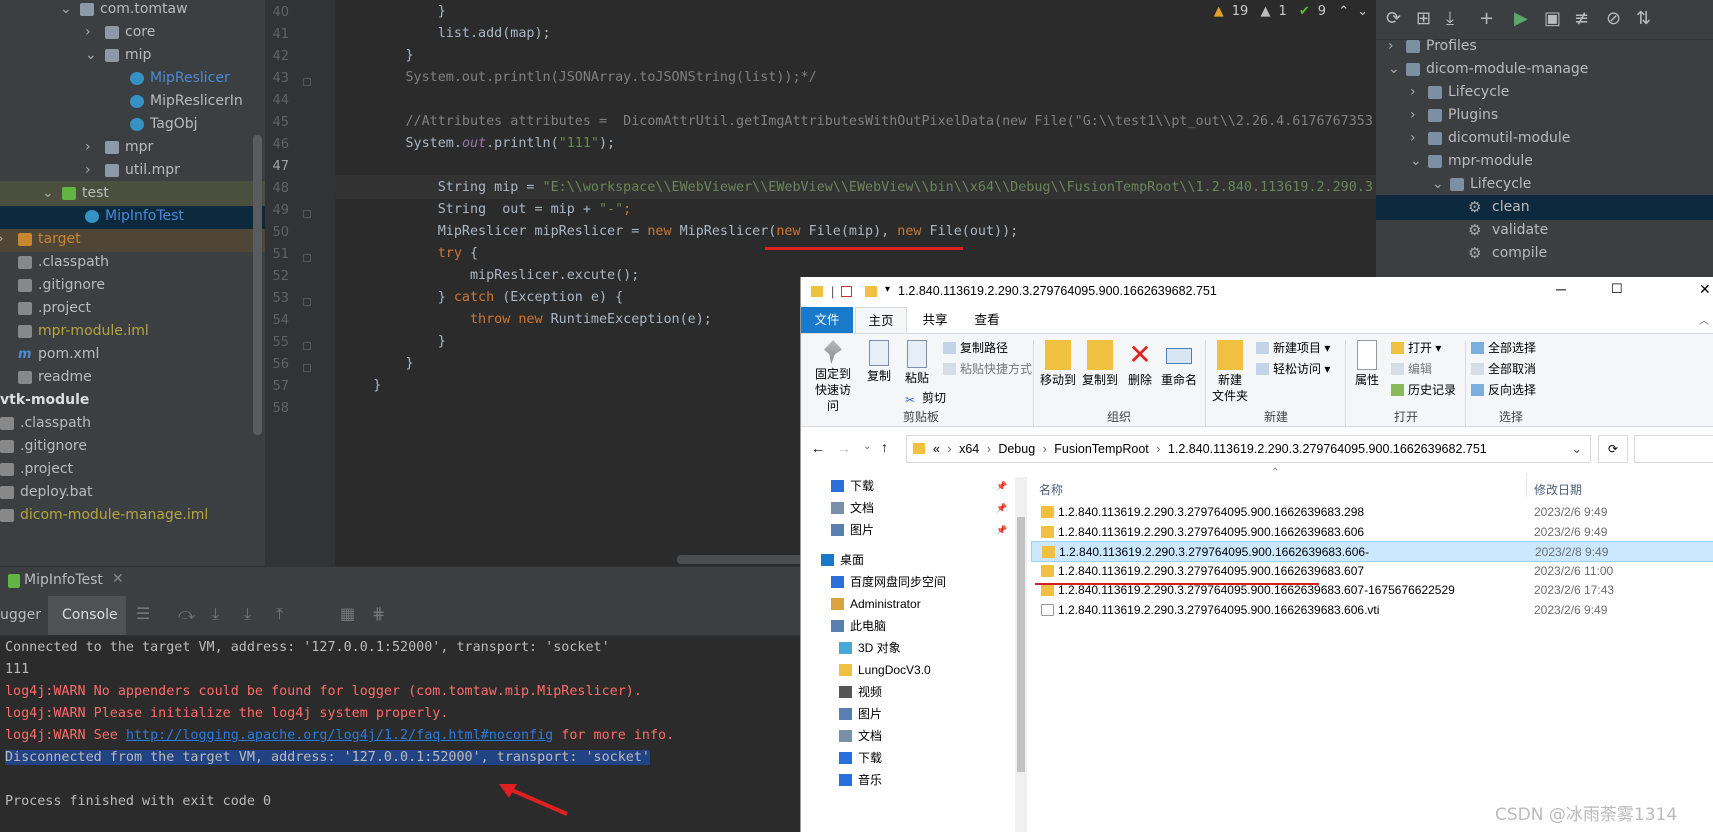 Image resolution: width=1713 pixels, height=832 pixels. What do you see at coordinates (1343, 11) in the screenshot?
I see `chevron-up-icon: ⌃` at bounding box center [1343, 11].